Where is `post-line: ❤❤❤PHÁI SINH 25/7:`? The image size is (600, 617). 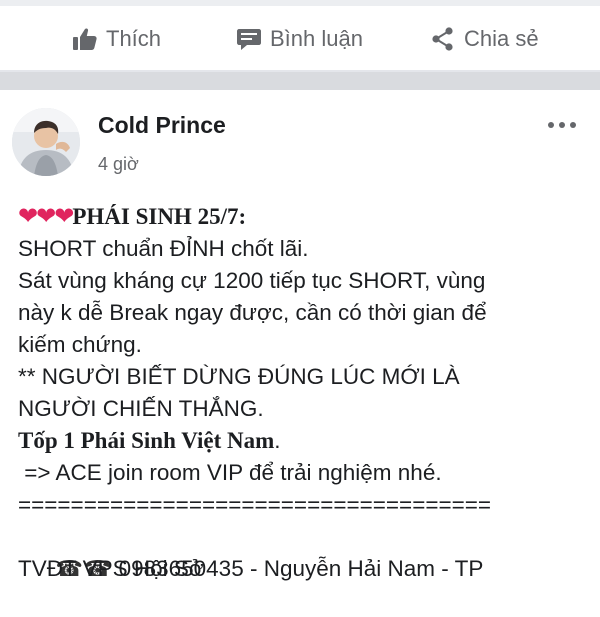
post-line: ❤❤❤PHÁI SINH 25/7: is located at coordinates (303, 217).